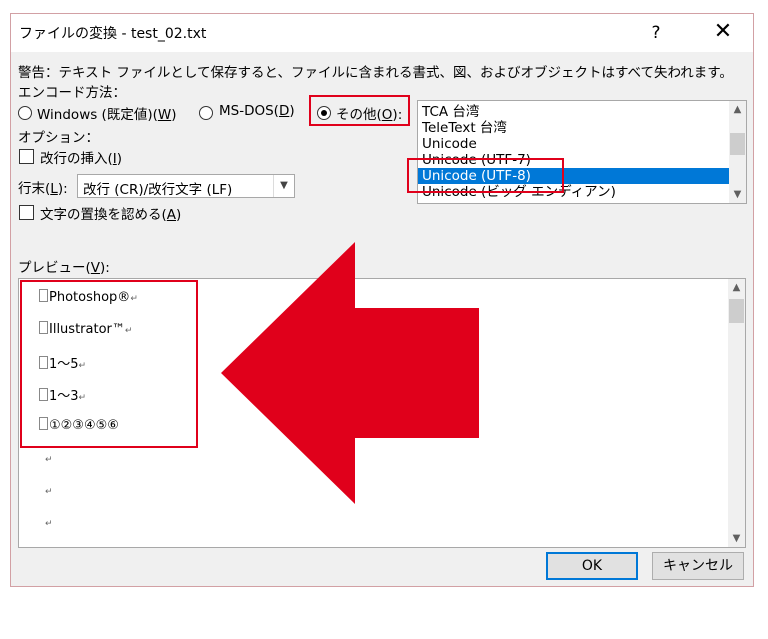 The height and width of the screenshot is (639, 768). What do you see at coordinates (736, 413) in the screenshot?
I see `preview-scrollbar: ▲ ▼` at bounding box center [736, 413].